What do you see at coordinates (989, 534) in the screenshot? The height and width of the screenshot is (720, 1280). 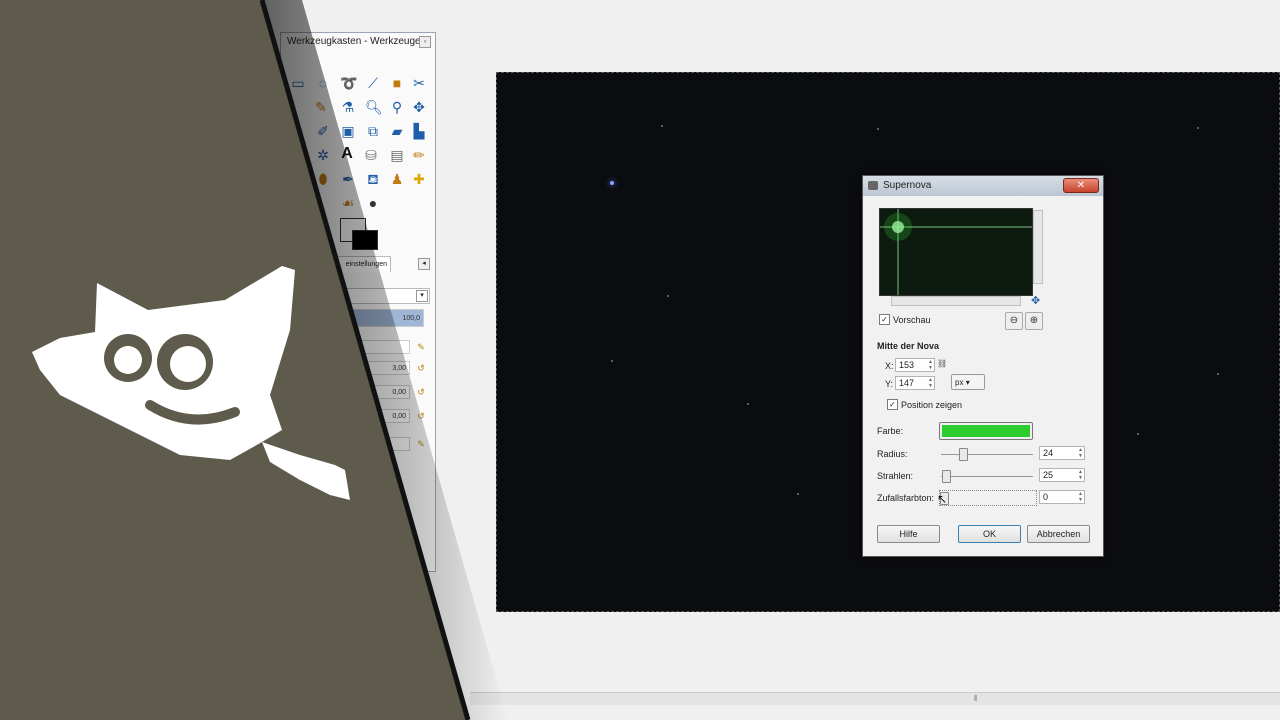 I see `ok-button: OK` at bounding box center [989, 534].